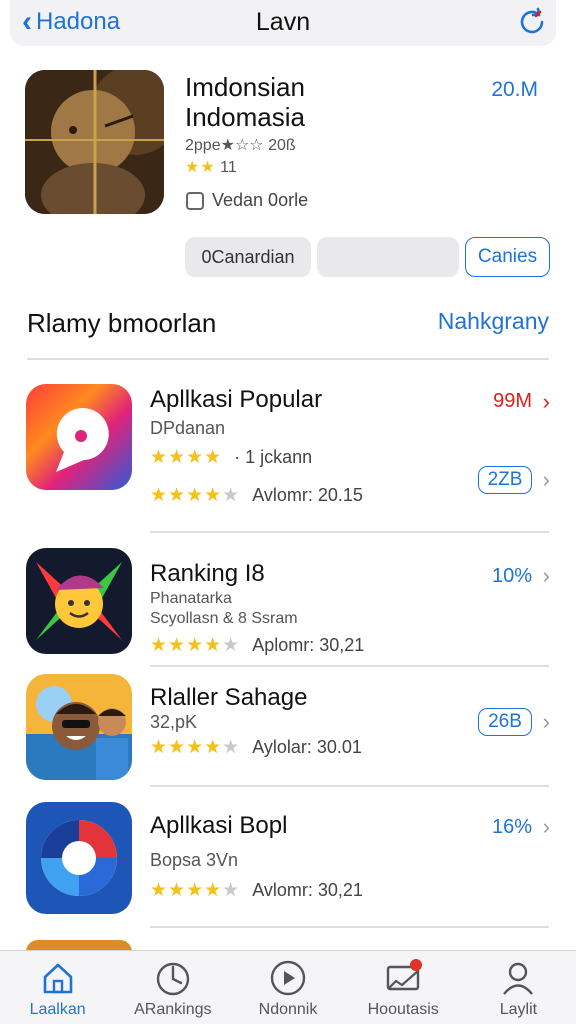  What do you see at coordinates (200, 167) in the screenshot?
I see `rating-stars-icon: ★★` at bounding box center [200, 167].